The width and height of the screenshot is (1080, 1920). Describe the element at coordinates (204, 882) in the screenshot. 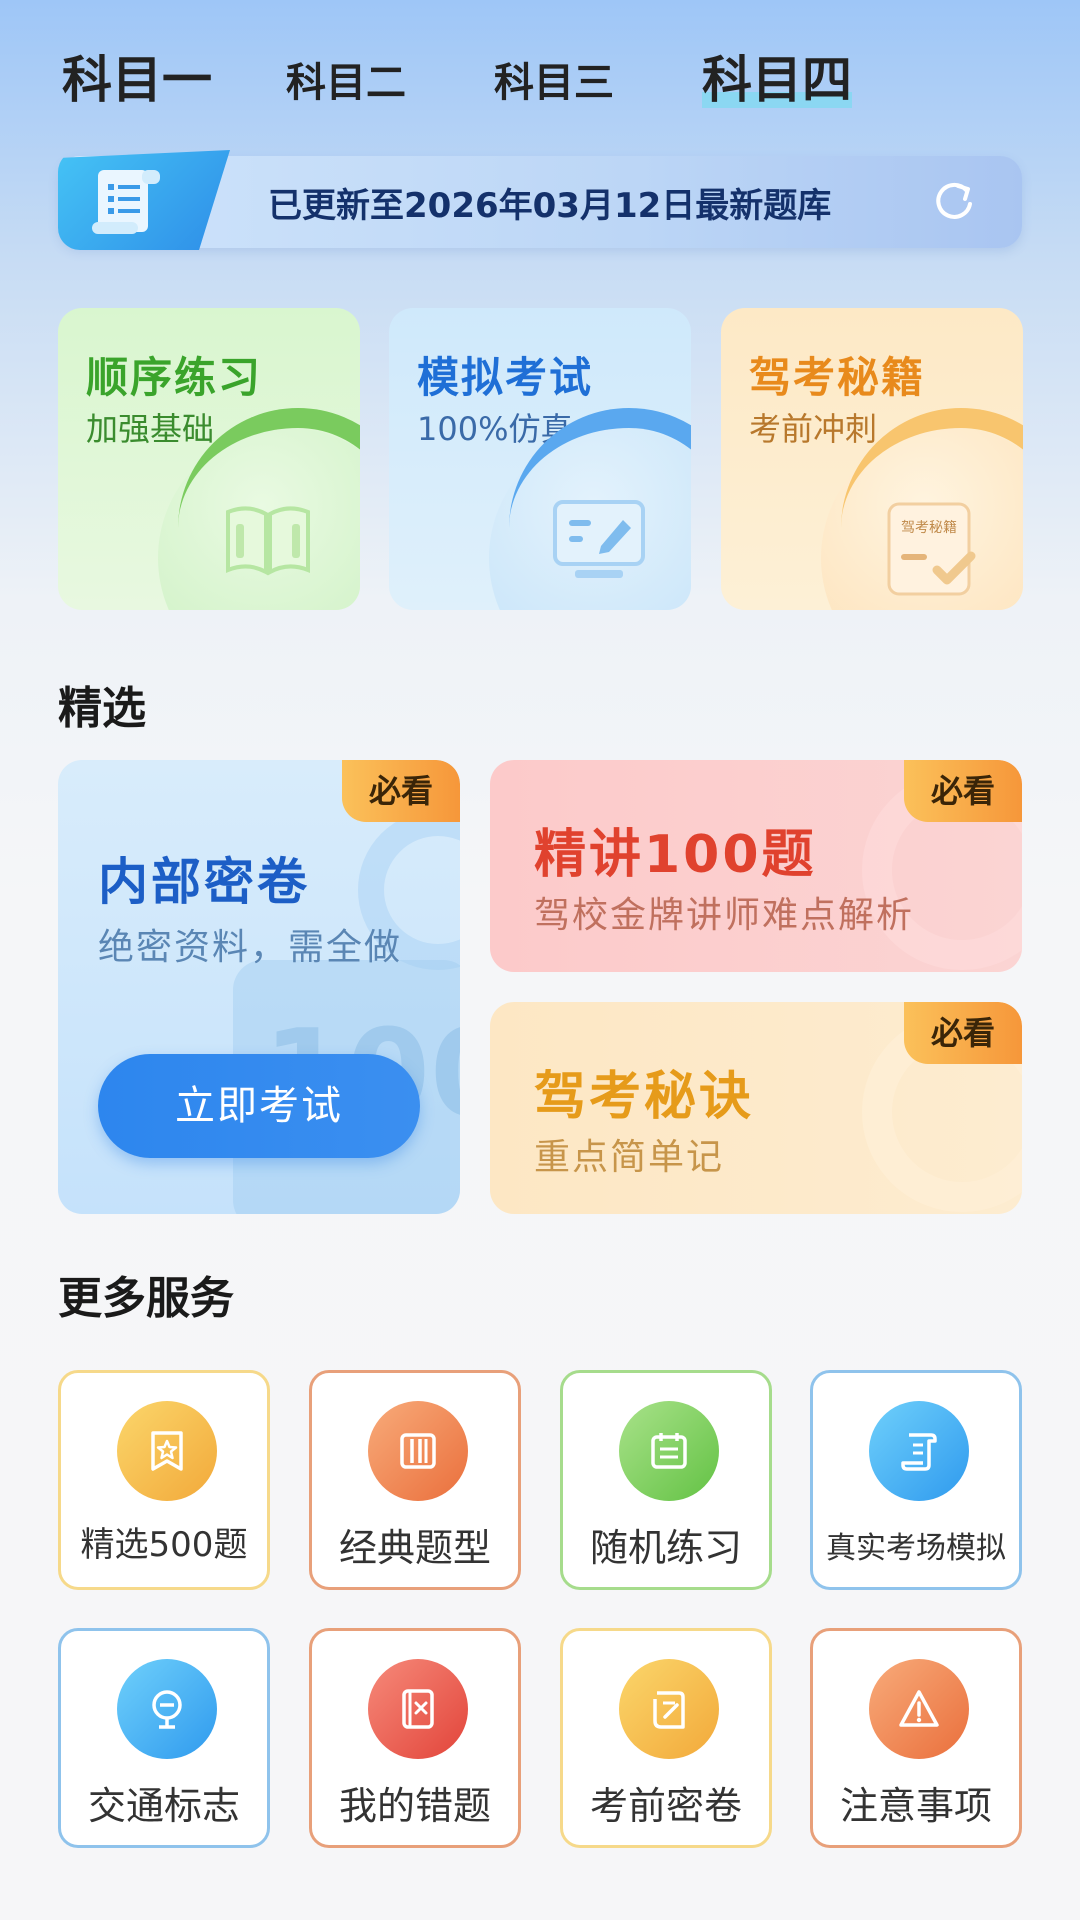

I see `card-title: 内部密卷` at that location.